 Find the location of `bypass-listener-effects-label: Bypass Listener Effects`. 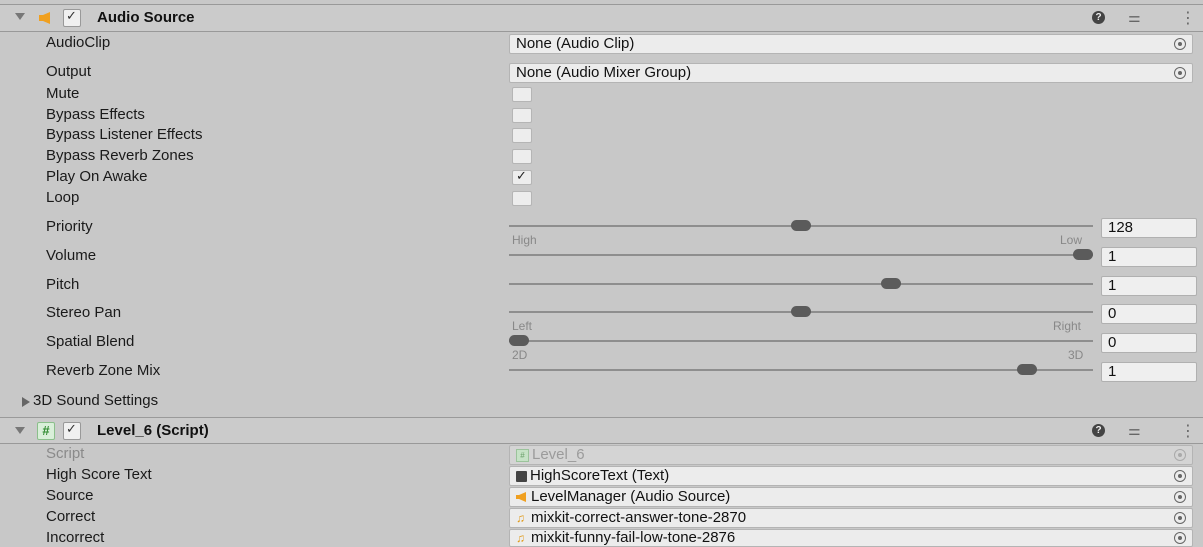

bypass-listener-effects-label: Bypass Listener Effects is located at coordinates (124, 134).